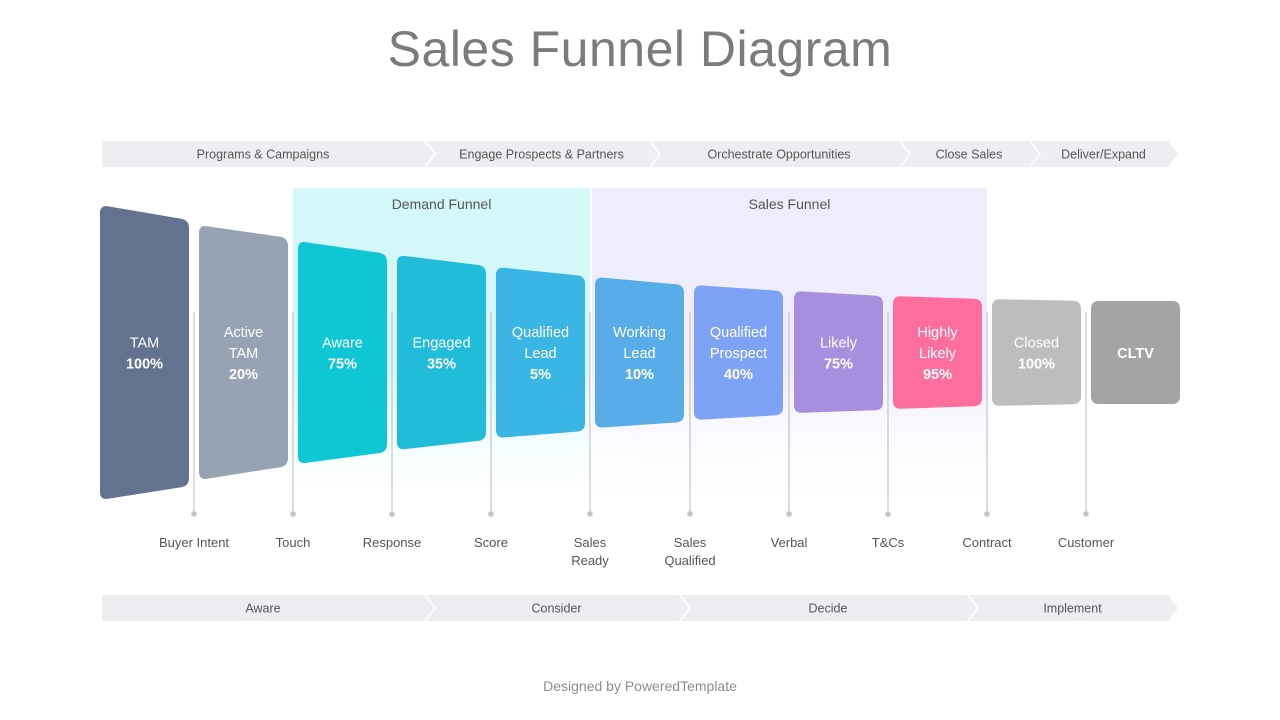 The image size is (1280, 720). I want to click on stage-name: CLTV, so click(1135, 354).